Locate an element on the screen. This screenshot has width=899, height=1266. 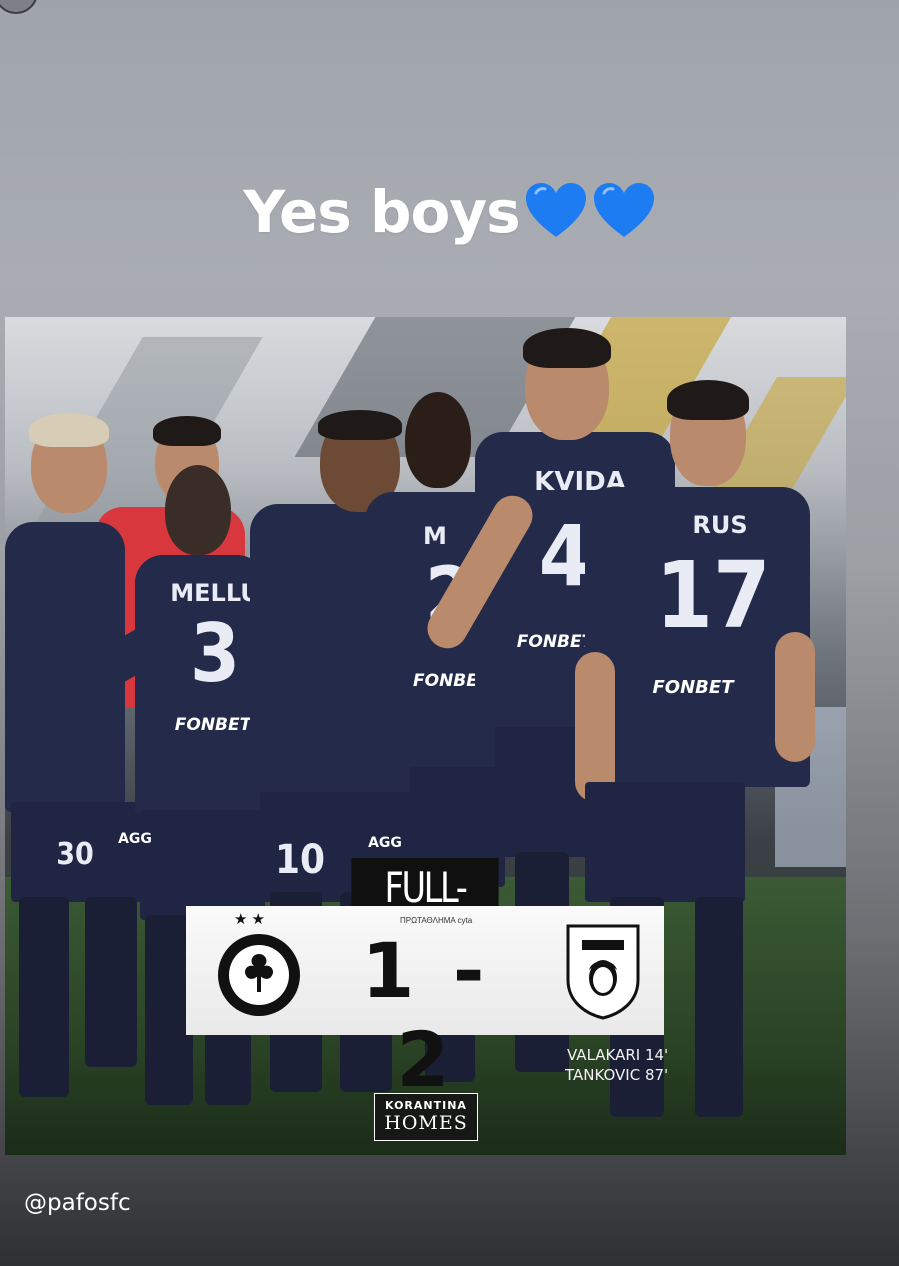
score-card: ★★ ΠΡΩΤΑΘΛΗΜΑ cyta 1 - 2 is located at coordinates (425, 1005).